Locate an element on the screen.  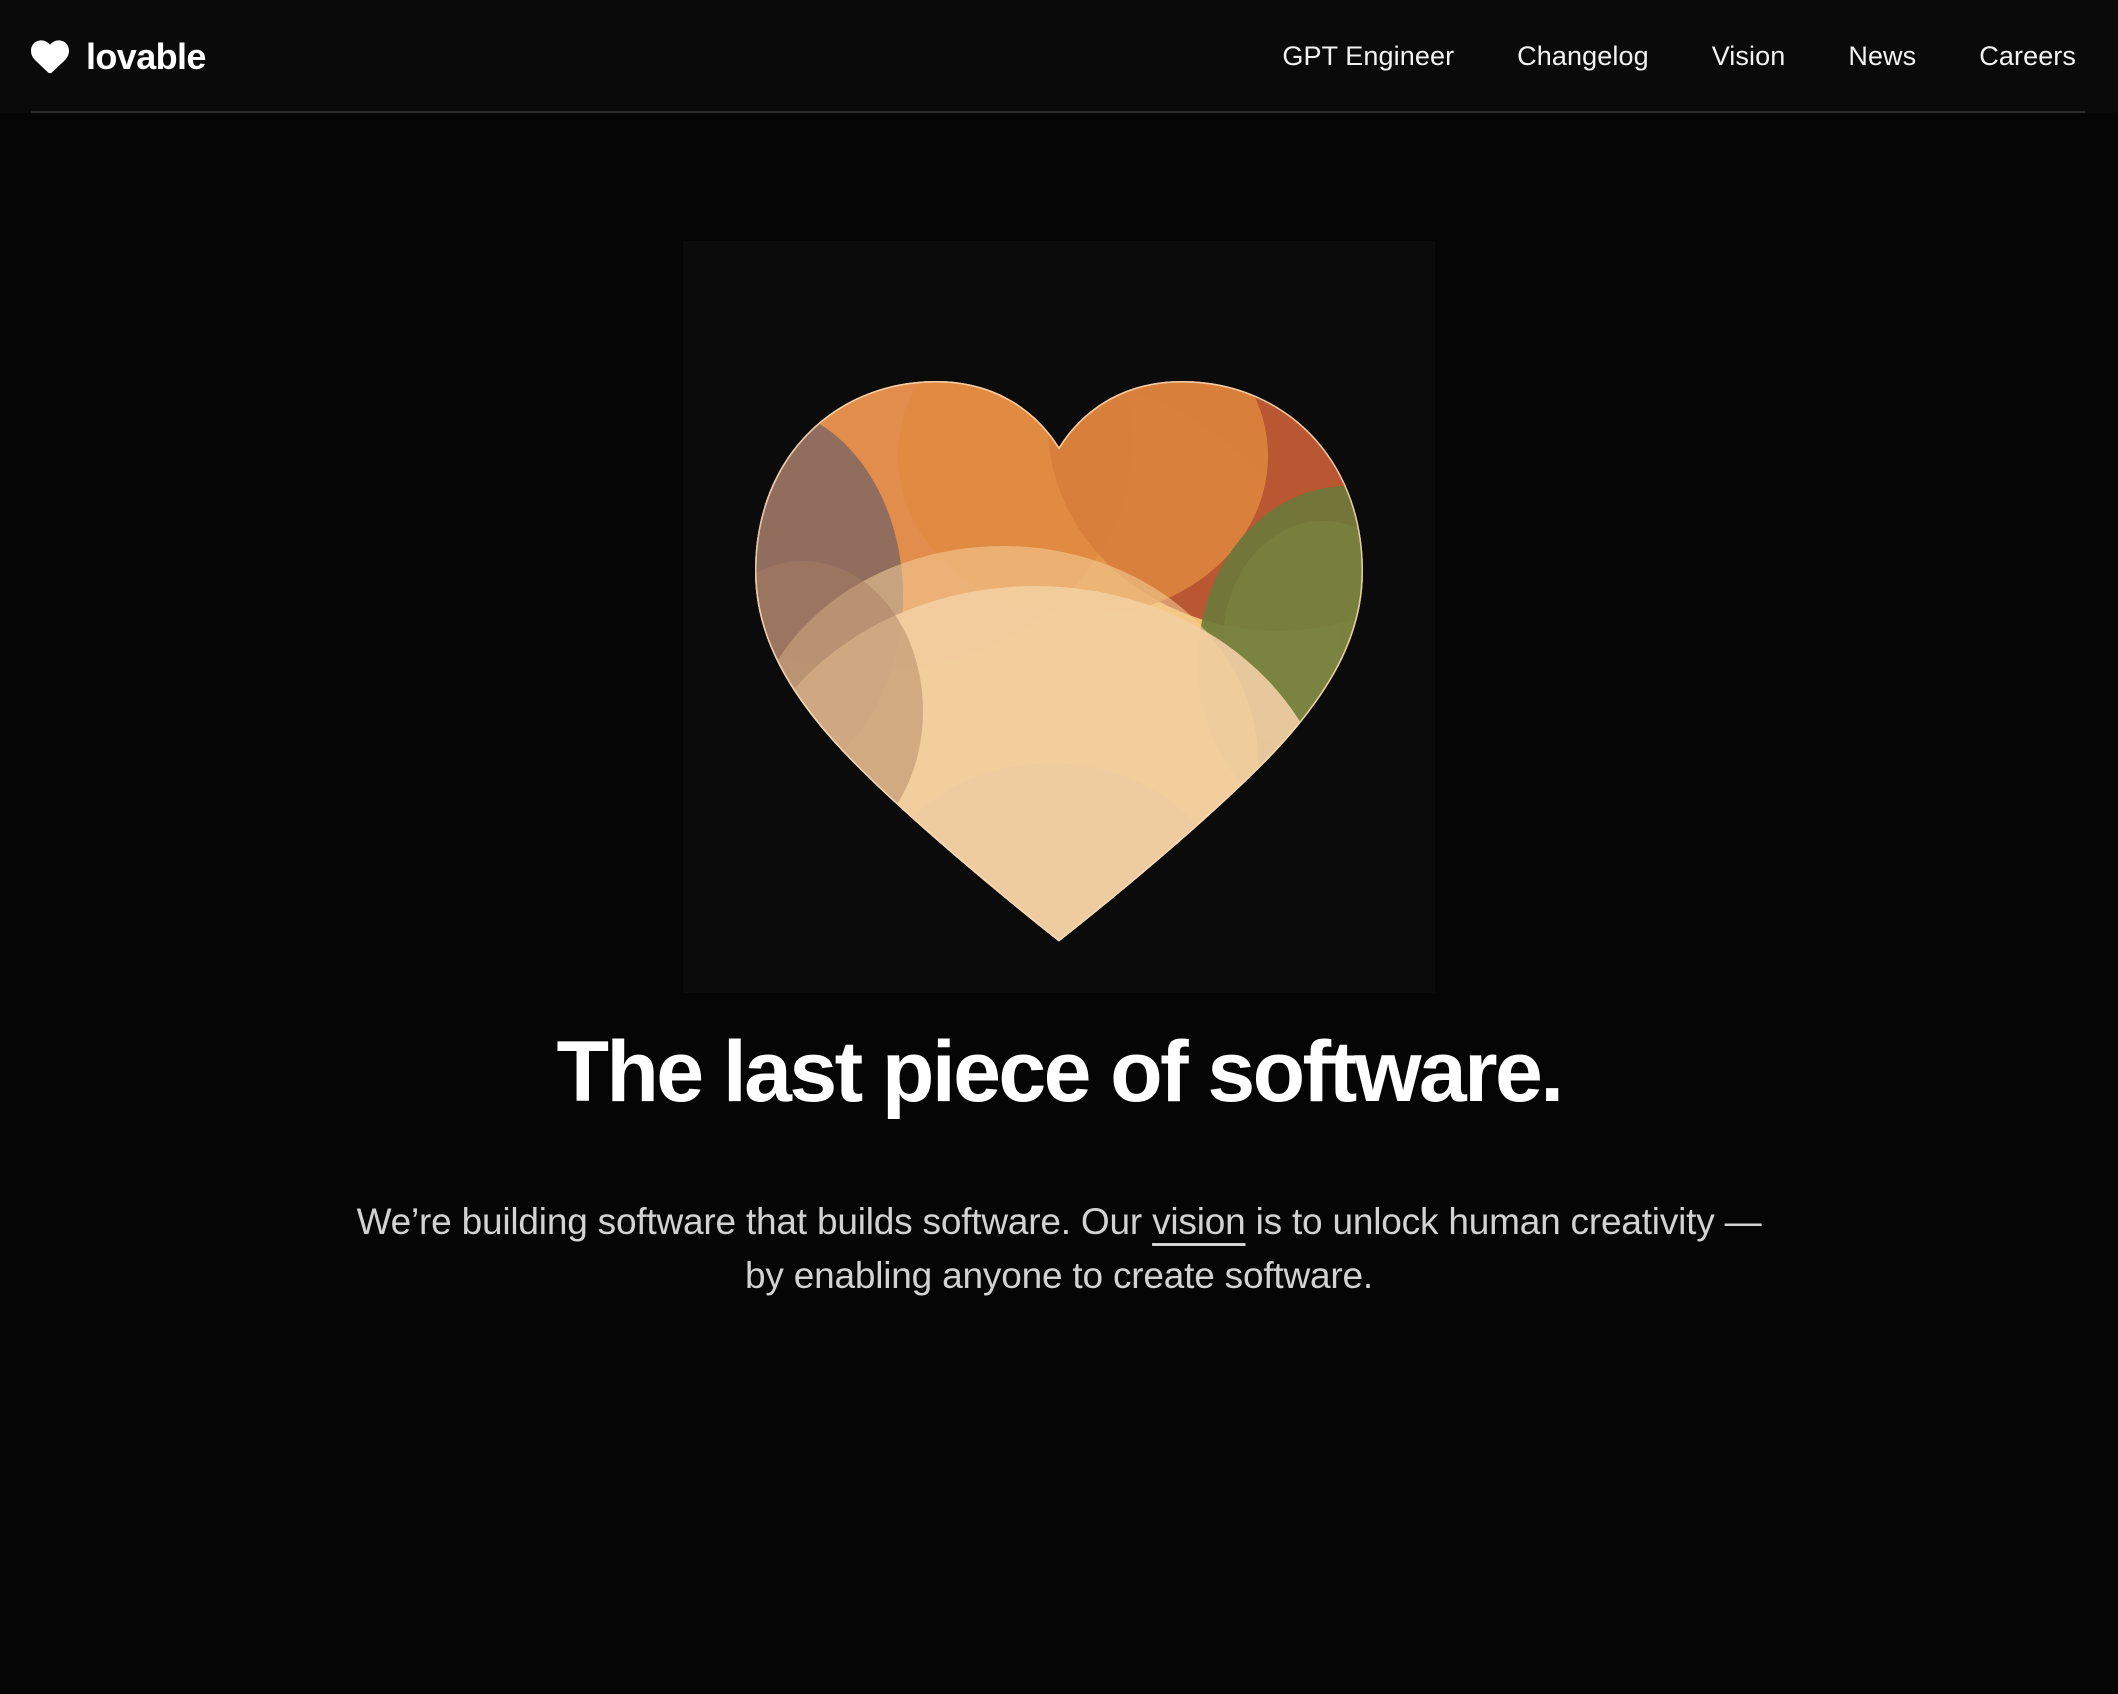
nav-item-careers: Careers is located at coordinates (2027, 56).